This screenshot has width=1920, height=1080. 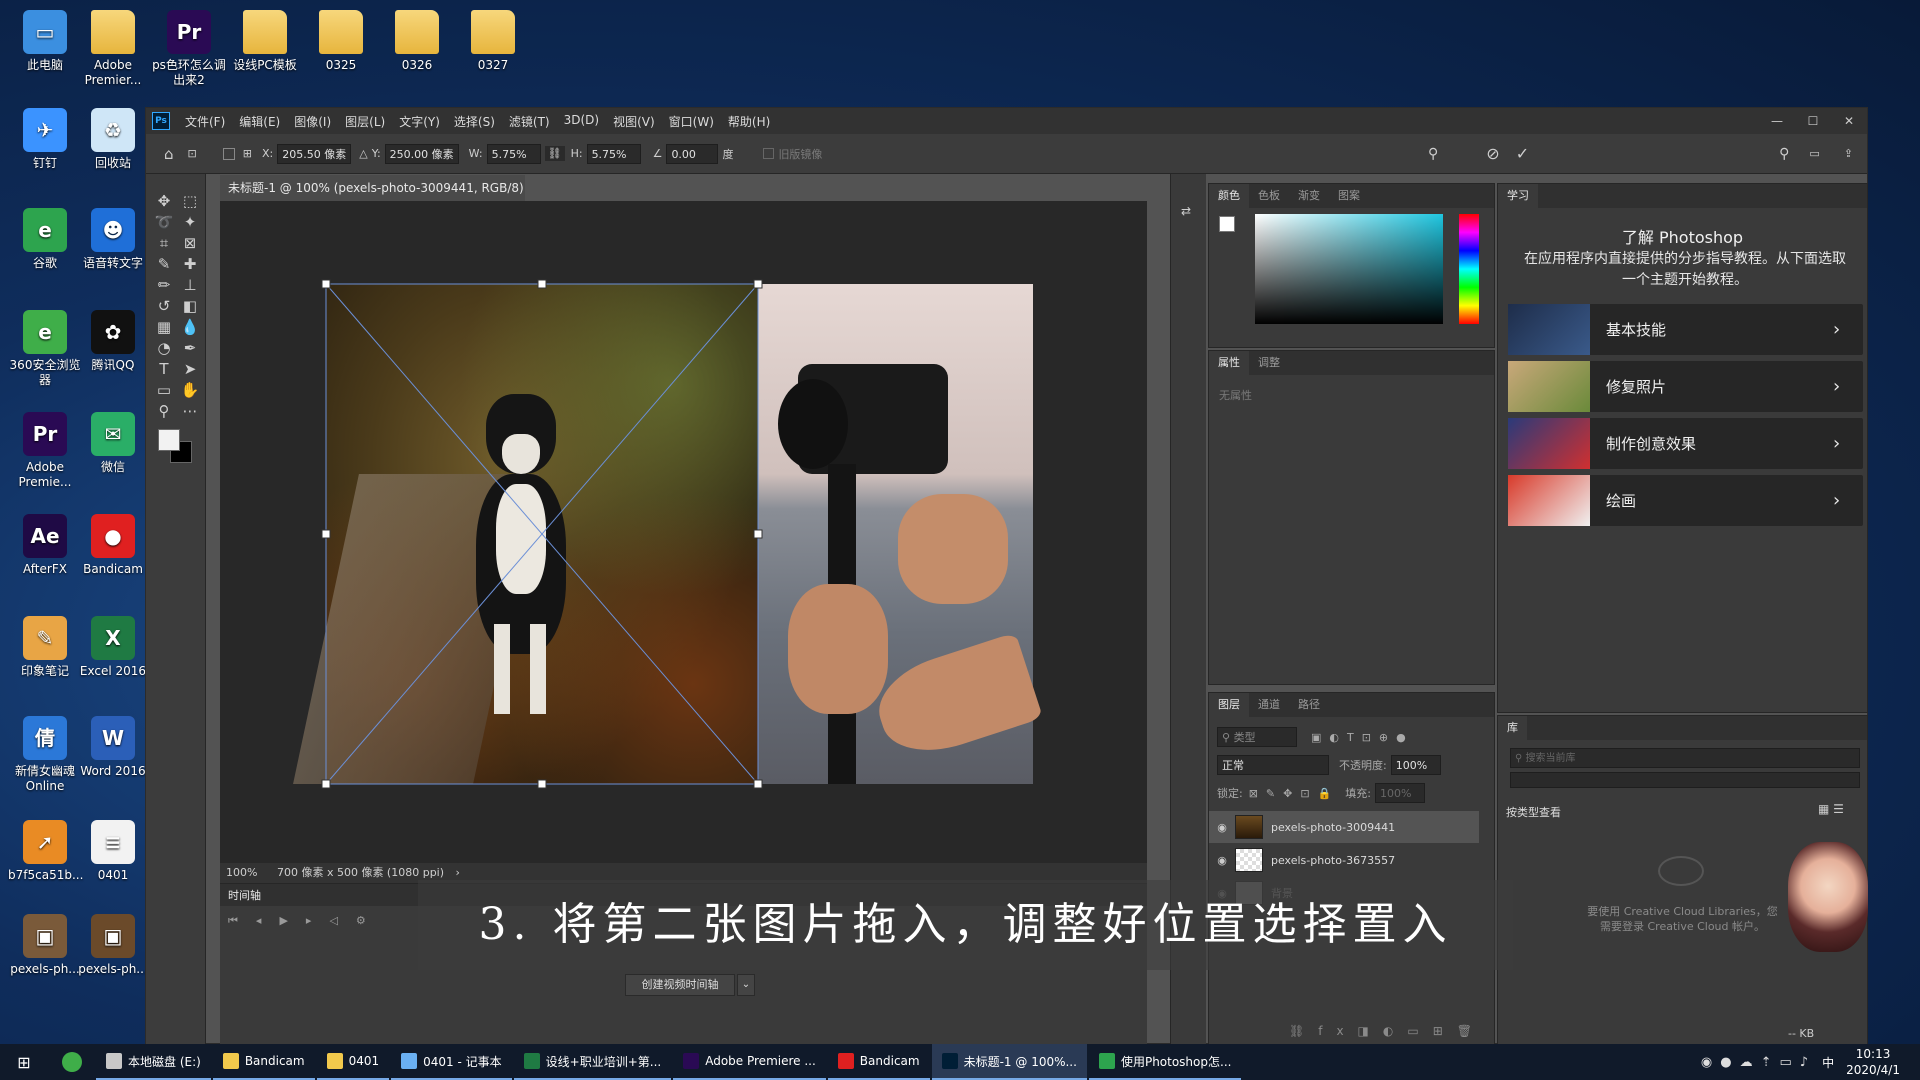 I want to click on cancel-transform-icon: ⊘, so click(x=1492, y=153).